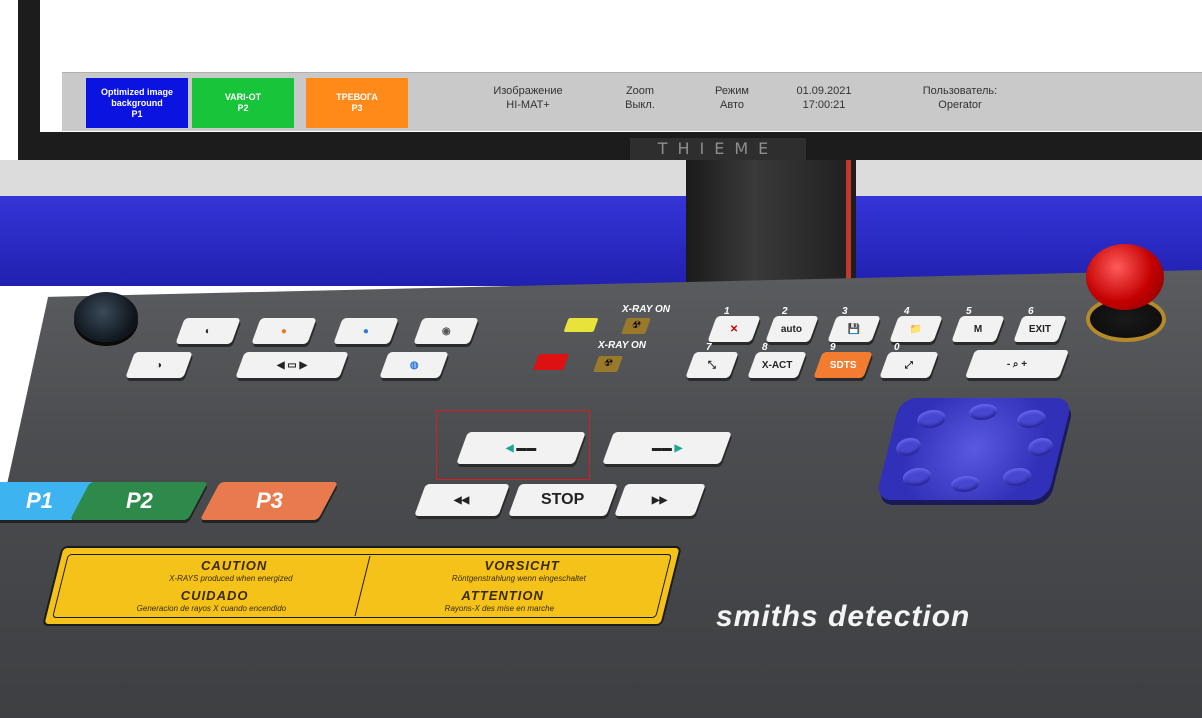 The width and height of the screenshot is (1202, 718). I want to click on image-mode-field: Изображение HI-MAT+, so click(528, 98).